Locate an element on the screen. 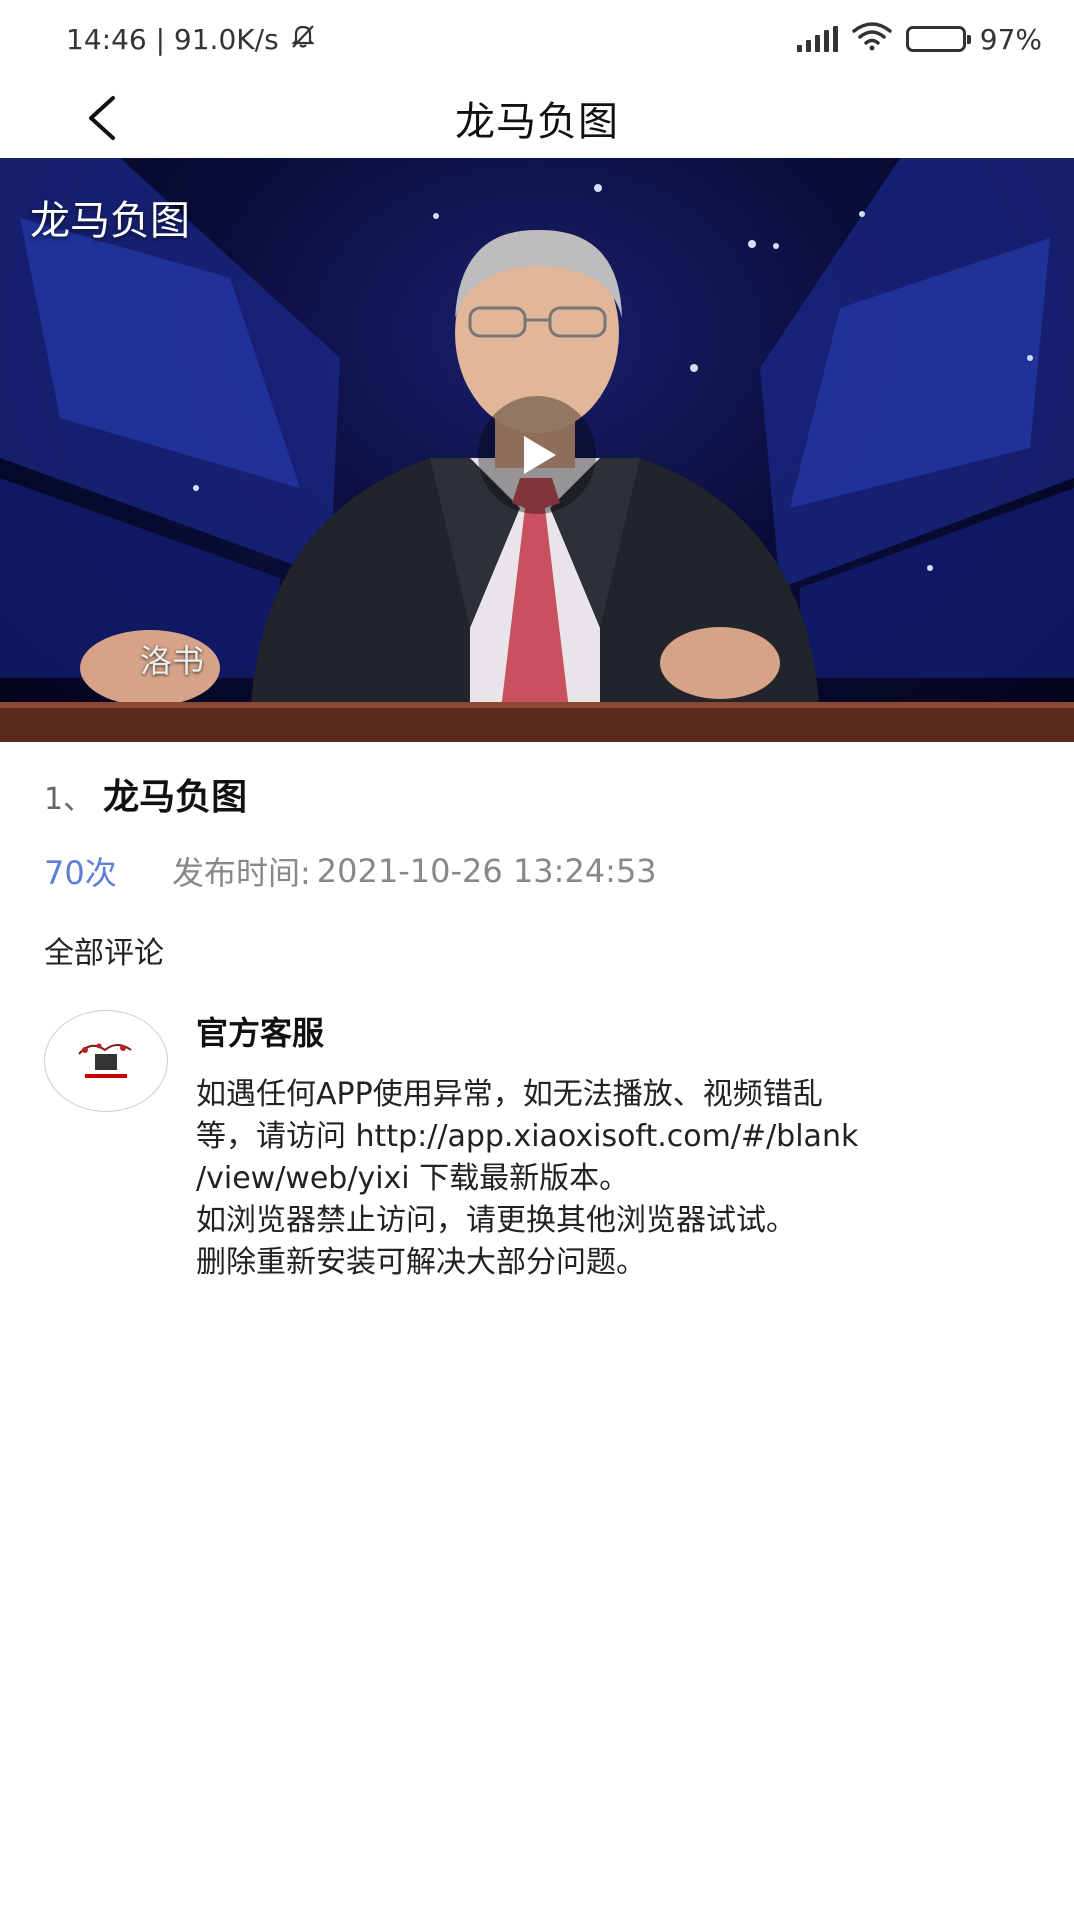  avatar is located at coordinates (106, 1061).